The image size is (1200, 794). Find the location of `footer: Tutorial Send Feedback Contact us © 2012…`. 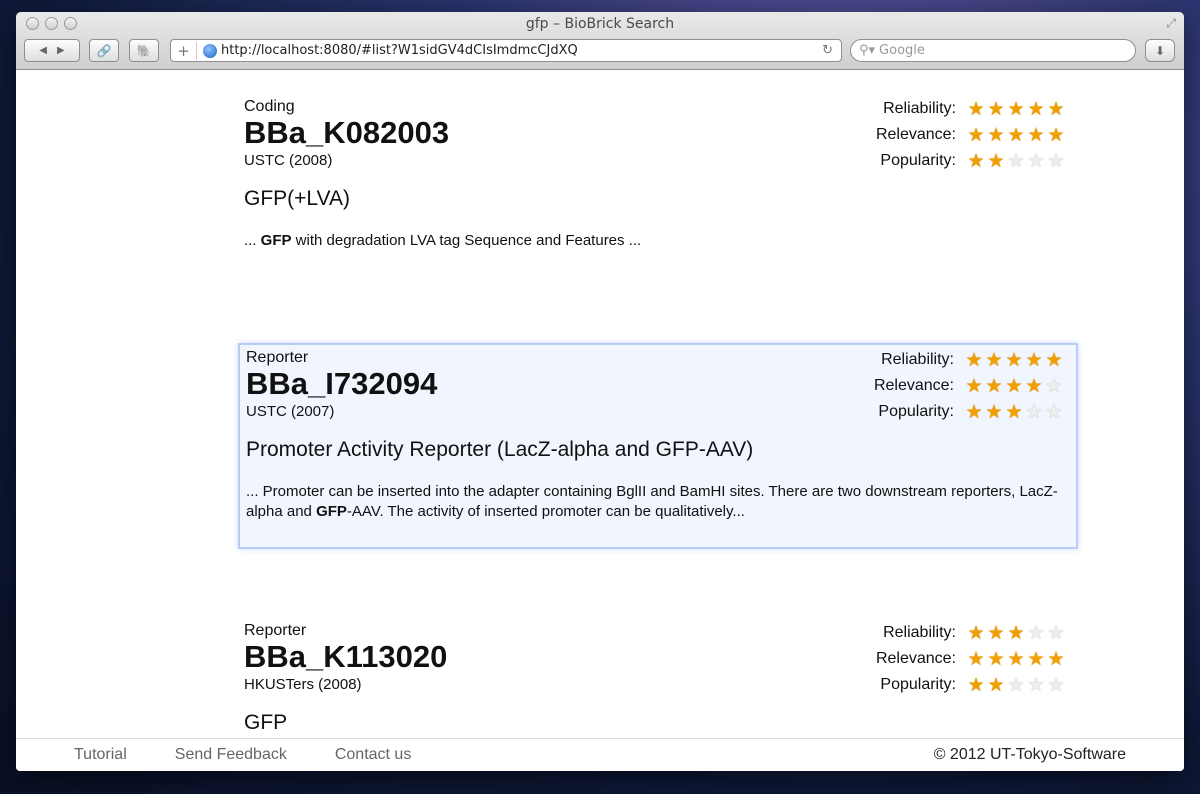

footer: Tutorial Send Feedback Contact us © 2012… is located at coordinates (600, 754).